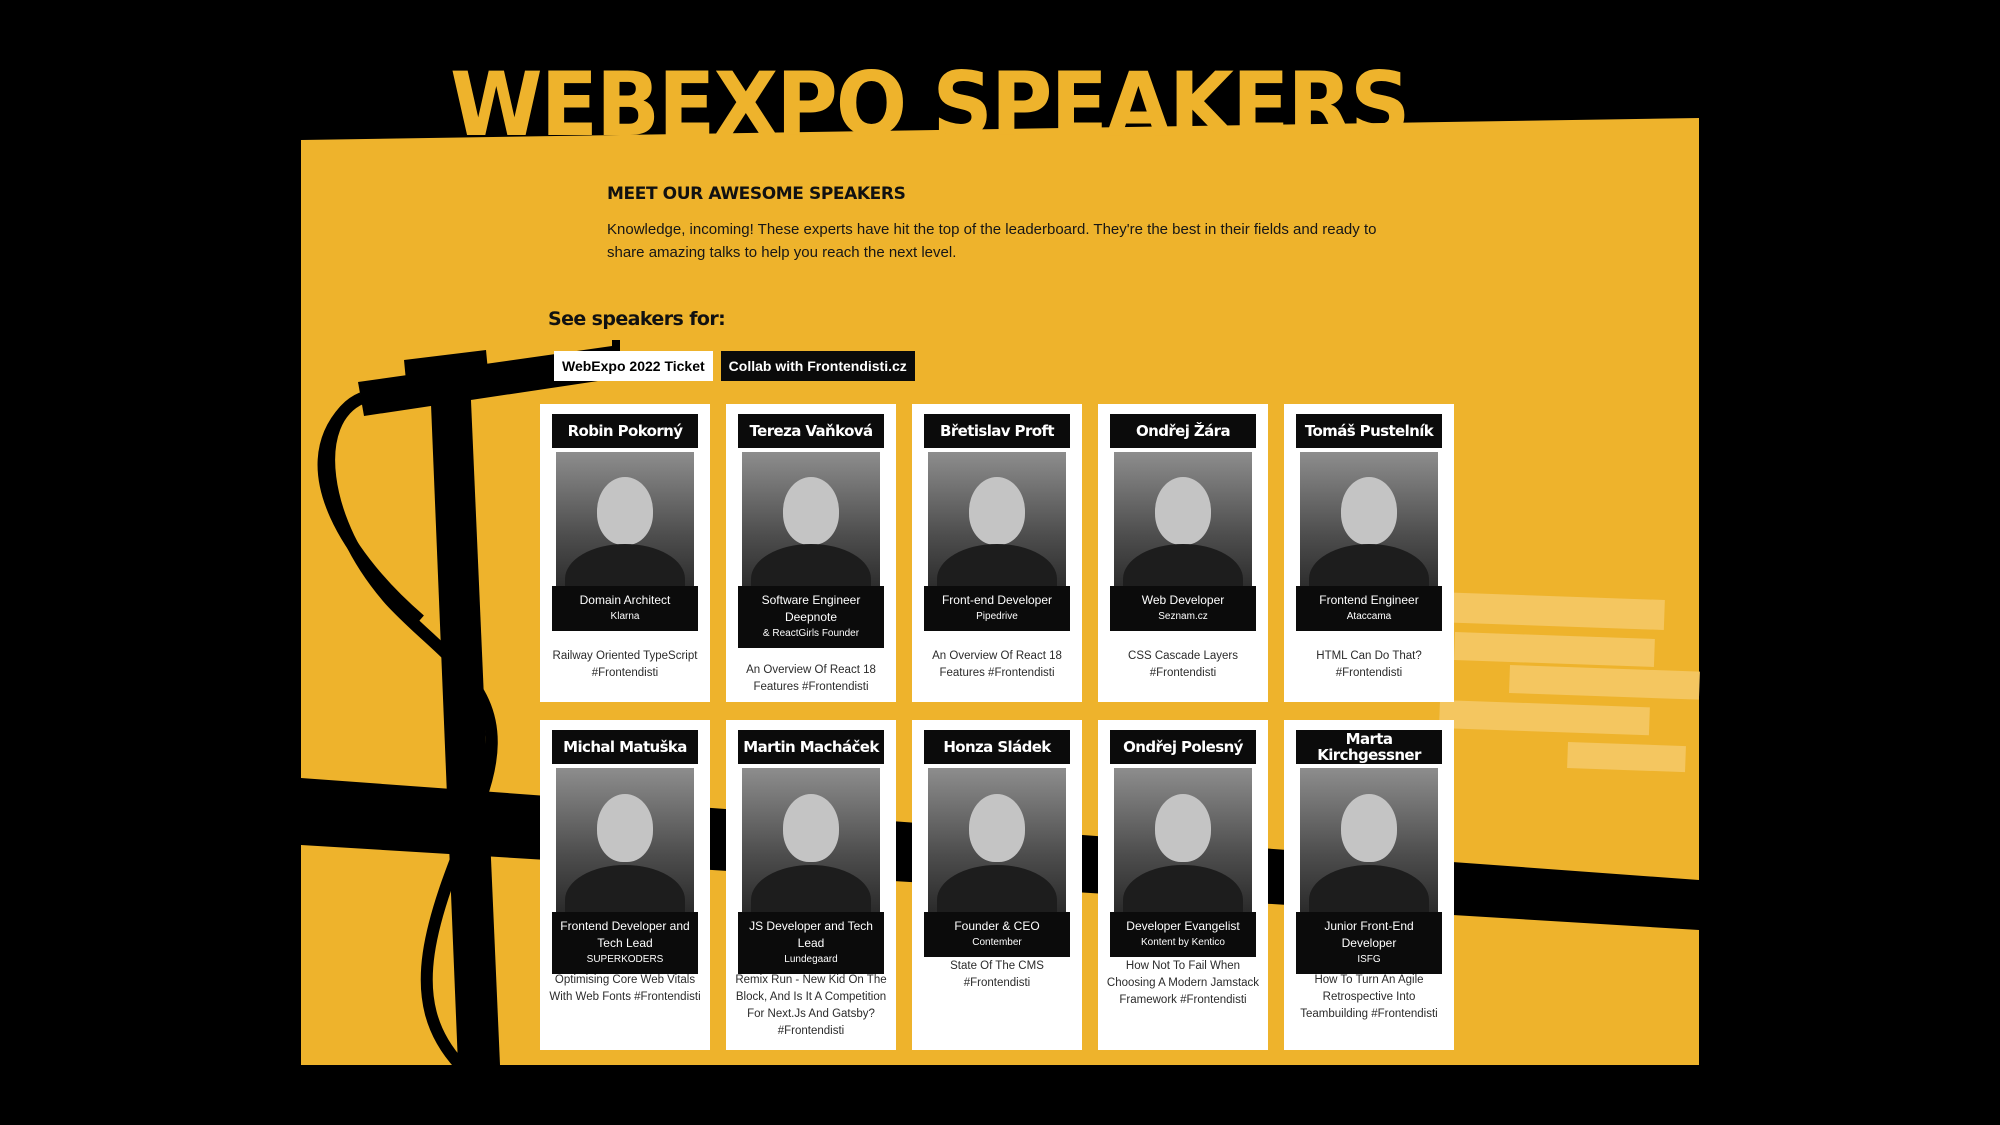 The height and width of the screenshot is (1125, 2000). I want to click on tab-webexpo-2022-ticket: WebExpo 2022 Ticket, so click(633, 366).